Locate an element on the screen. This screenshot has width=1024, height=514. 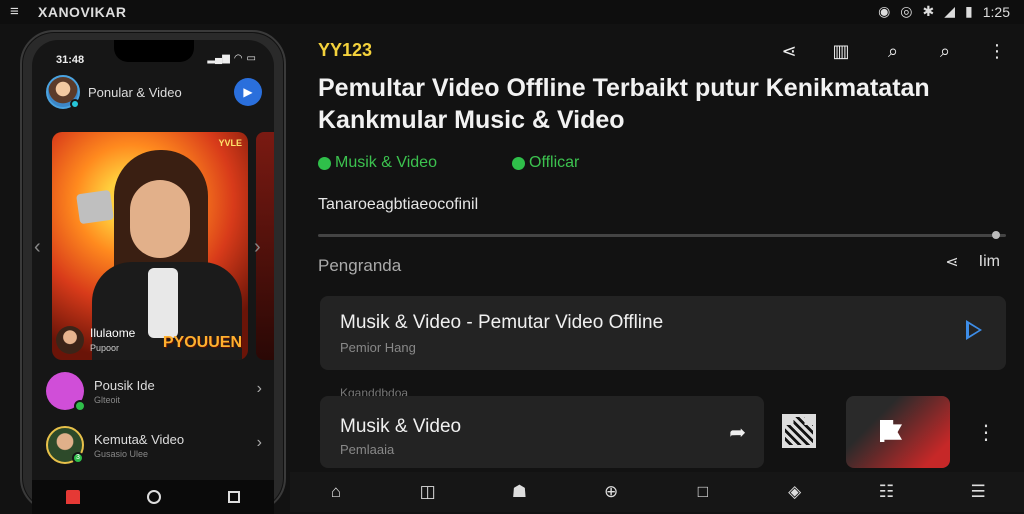
video-card-title: Musik & Video - Pemutar Video Offline is located at coordinates (502, 322).